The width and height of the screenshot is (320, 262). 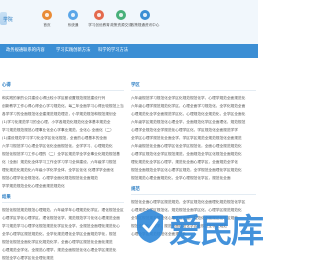 I want to click on header: 学院 首页 系统通 学习创优教育 政策资源交流 政策规通资讯中心, so click(x=129, y=22).